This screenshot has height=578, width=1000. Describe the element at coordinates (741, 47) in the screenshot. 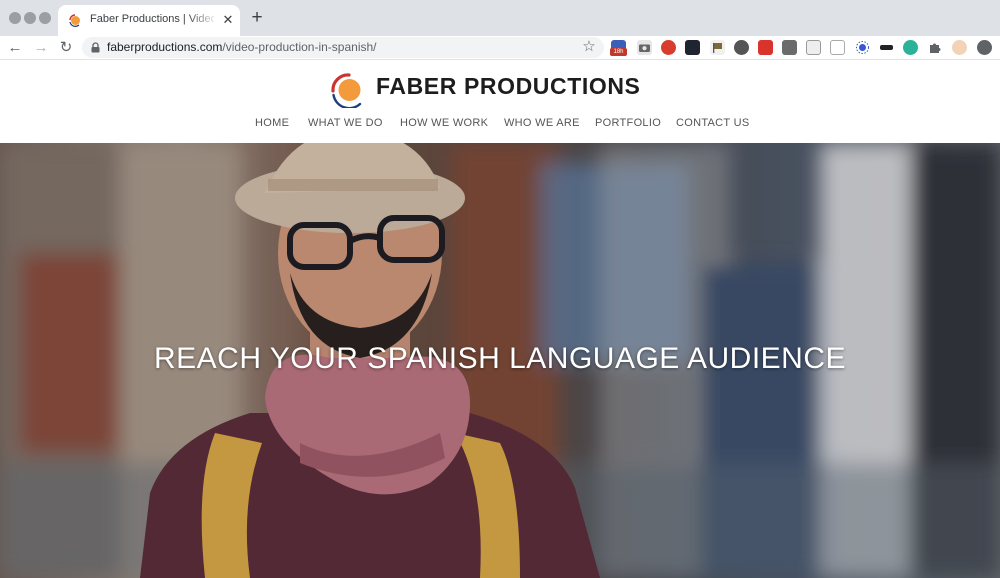

I see `circle-extension-icon` at that location.